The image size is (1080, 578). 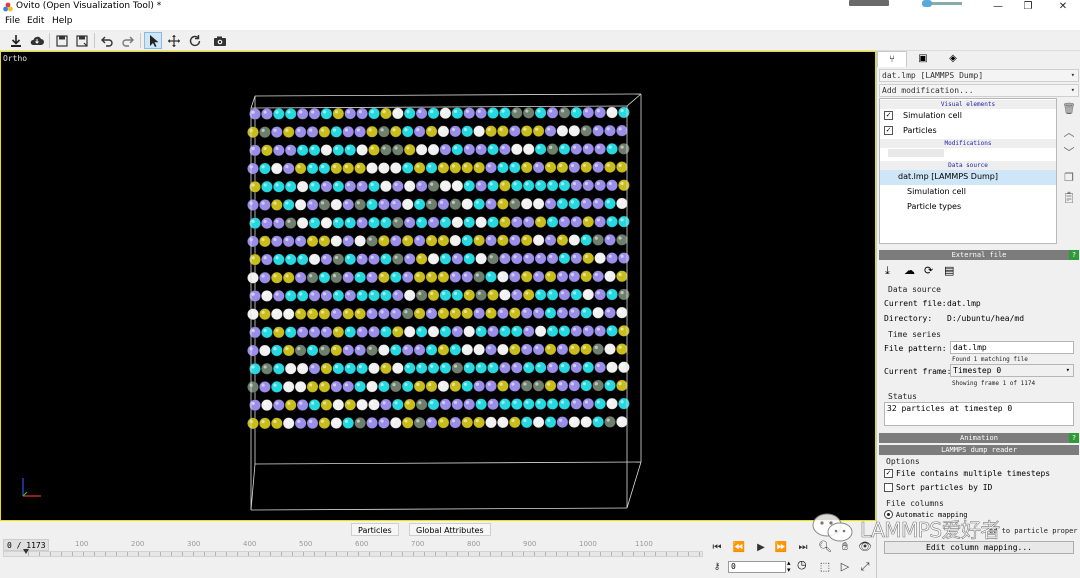 What do you see at coordinates (474, 544) in the screenshot?
I see `timeline-tick-label: 800` at bounding box center [474, 544].